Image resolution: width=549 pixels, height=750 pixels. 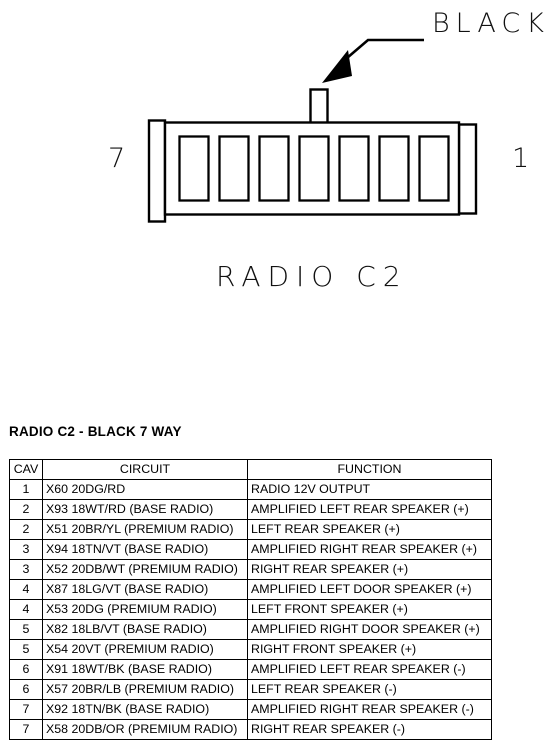 What do you see at coordinates (369, 609) in the screenshot?
I see `function-value: LEFT FRONT SPEAKER (+)` at bounding box center [369, 609].